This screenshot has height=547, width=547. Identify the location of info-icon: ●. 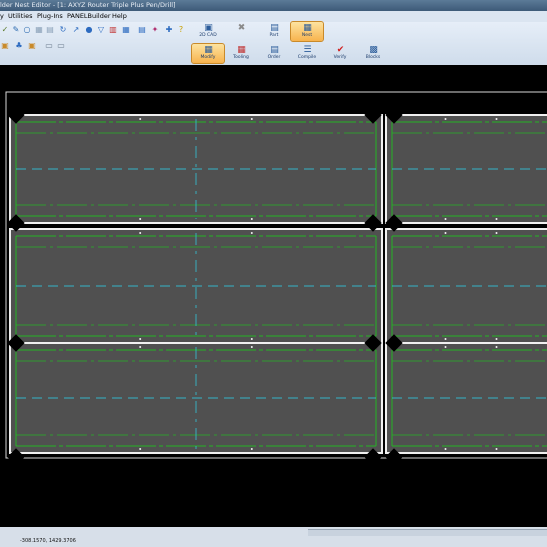
(89, 30).